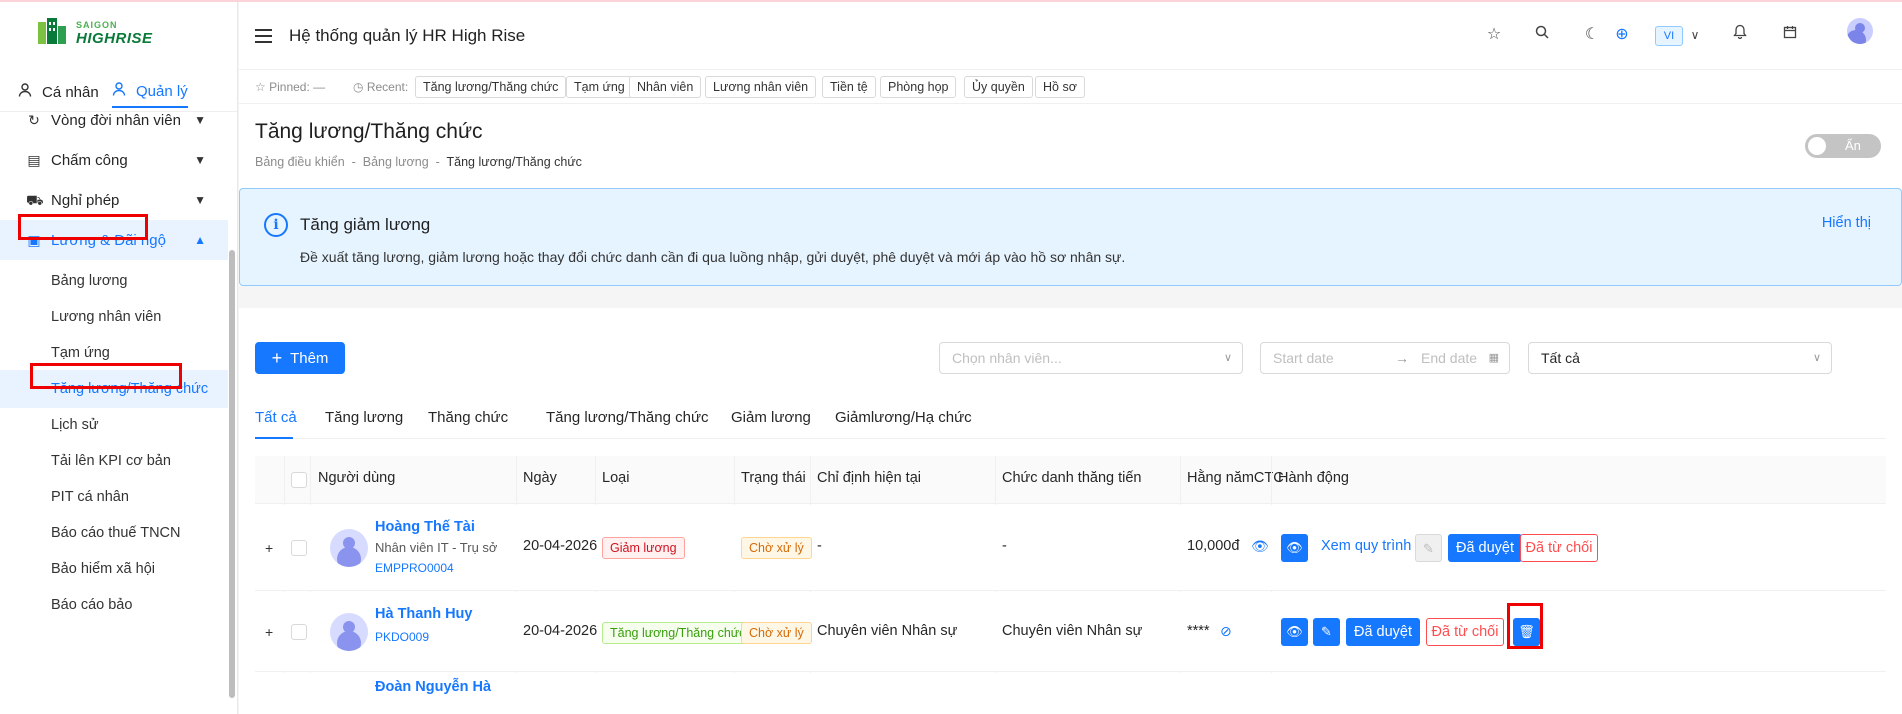 This screenshot has width=1902, height=714. I want to click on tab-raise-promotion: Tăng lương/Thăng chức, so click(627, 417).